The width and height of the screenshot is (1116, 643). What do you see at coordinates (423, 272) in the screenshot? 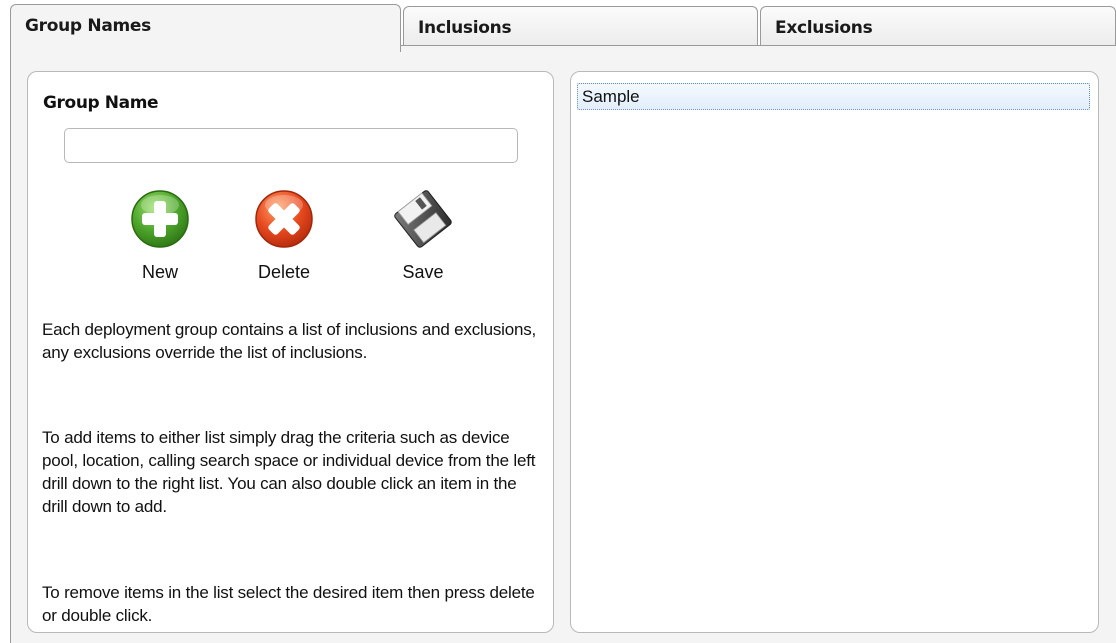
I see `save-button-label: Save` at bounding box center [423, 272].